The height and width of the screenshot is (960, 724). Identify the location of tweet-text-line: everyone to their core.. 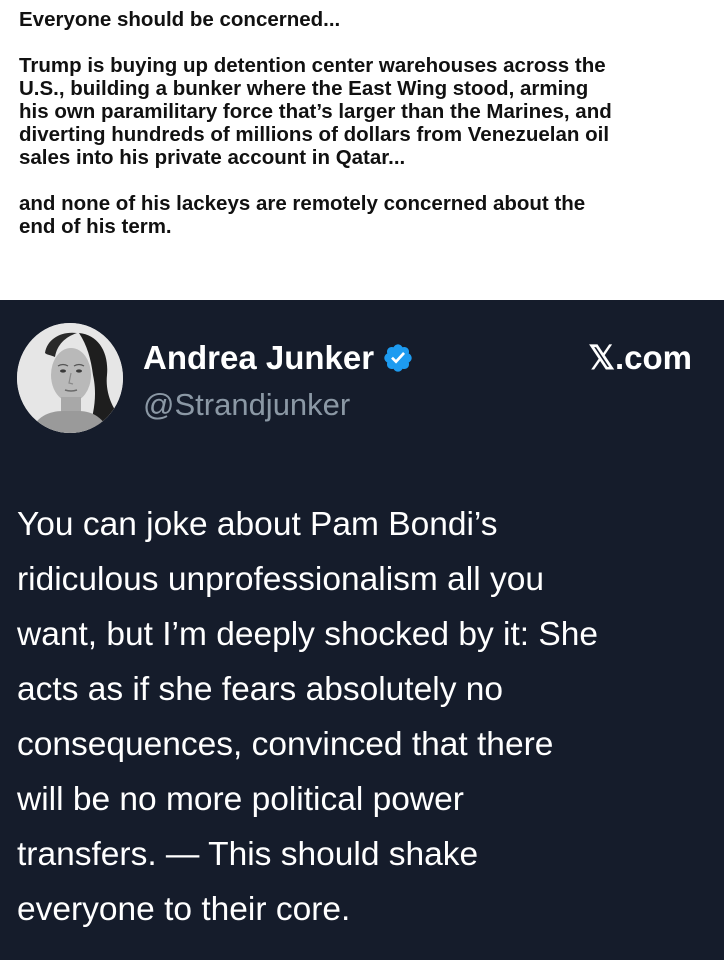
(184, 909).